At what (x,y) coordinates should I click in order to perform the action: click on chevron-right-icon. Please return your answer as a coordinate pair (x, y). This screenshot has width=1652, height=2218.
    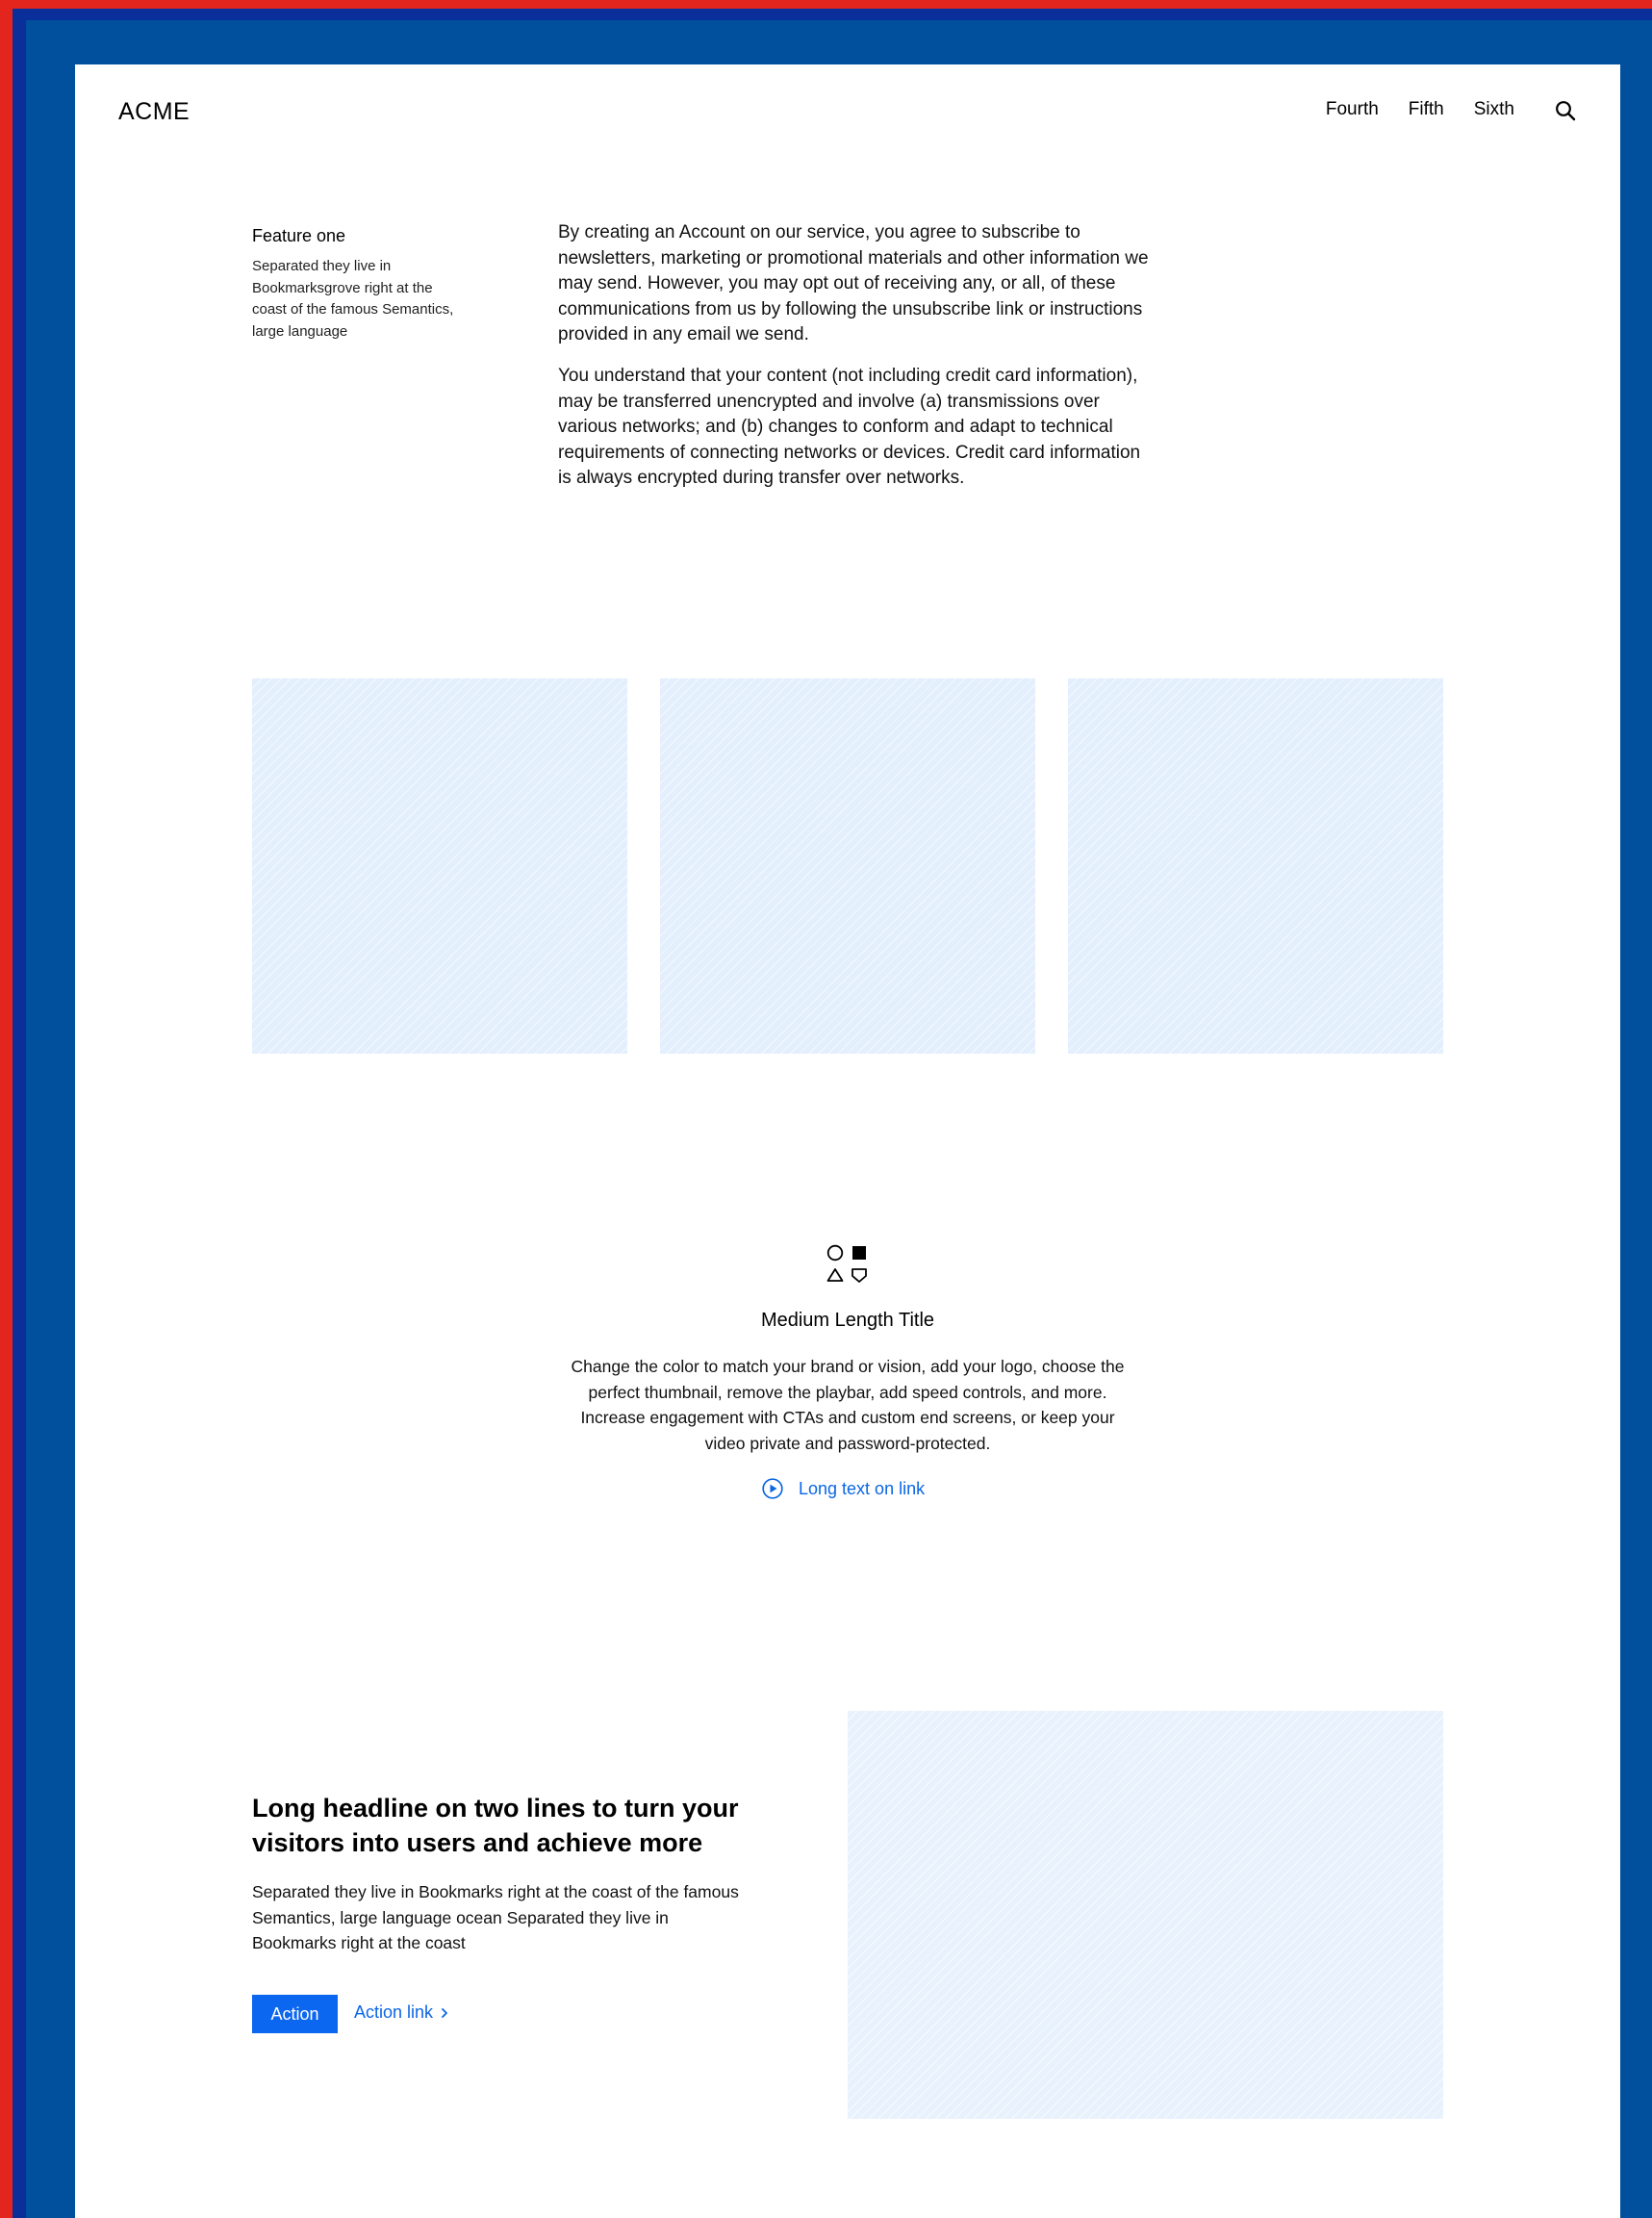
    Looking at the image, I should click on (444, 2012).